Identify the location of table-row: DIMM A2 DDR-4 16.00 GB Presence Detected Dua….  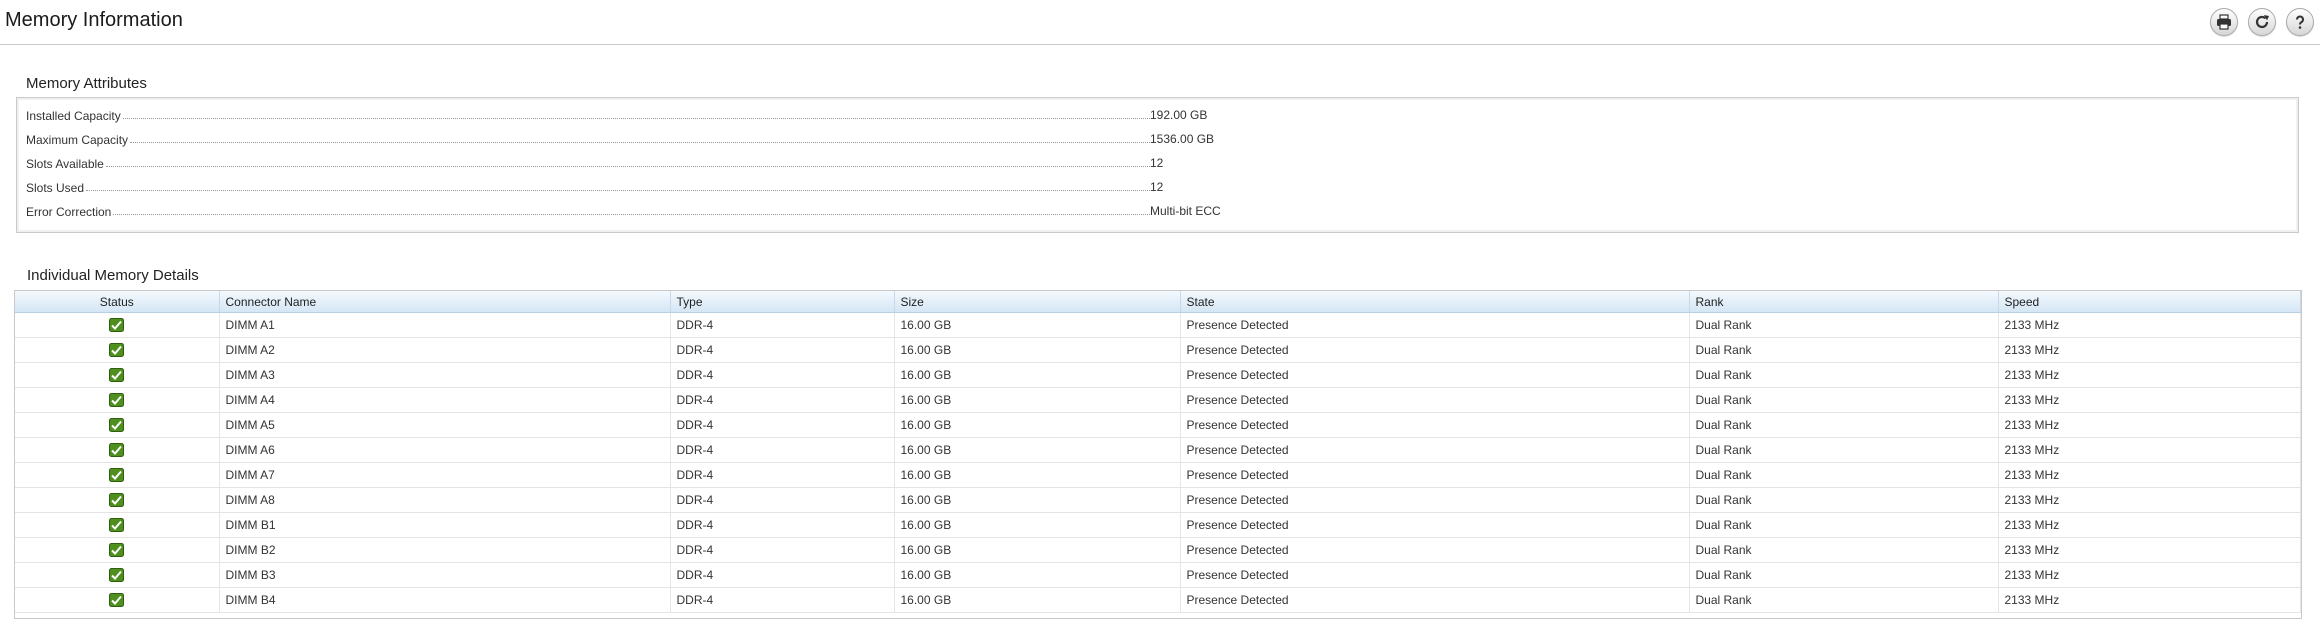
(1158, 350).